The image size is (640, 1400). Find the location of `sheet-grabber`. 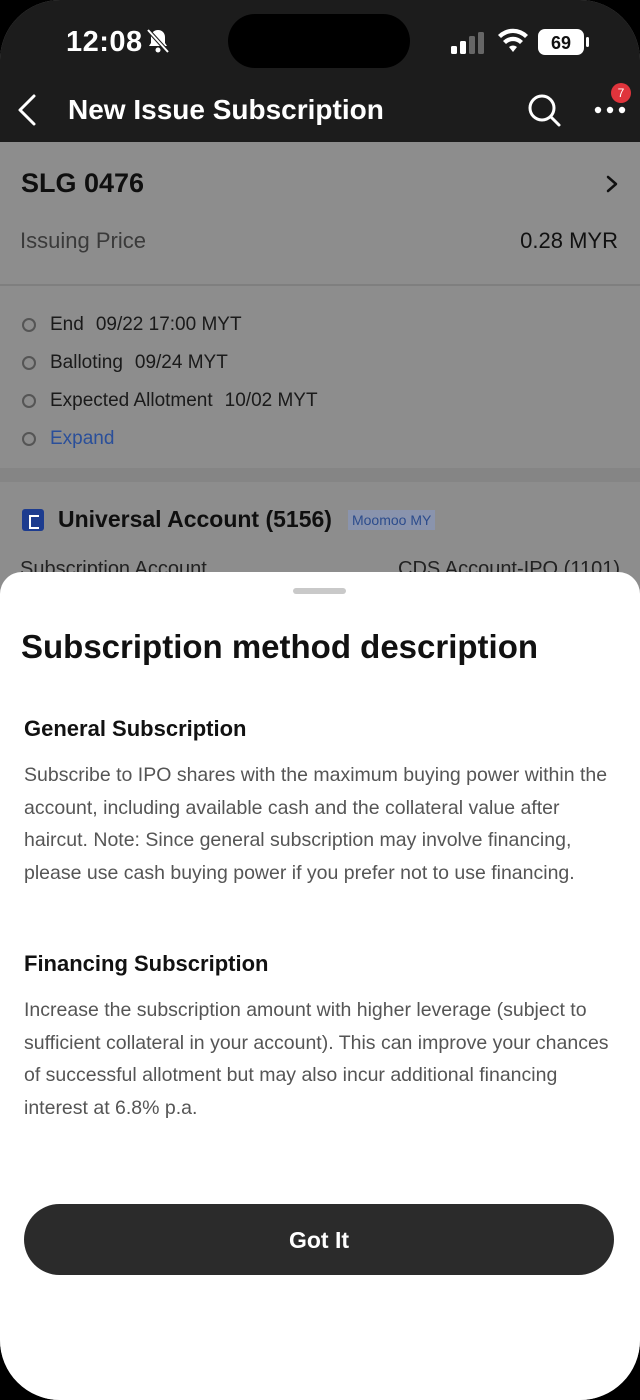

sheet-grabber is located at coordinates (319, 591).